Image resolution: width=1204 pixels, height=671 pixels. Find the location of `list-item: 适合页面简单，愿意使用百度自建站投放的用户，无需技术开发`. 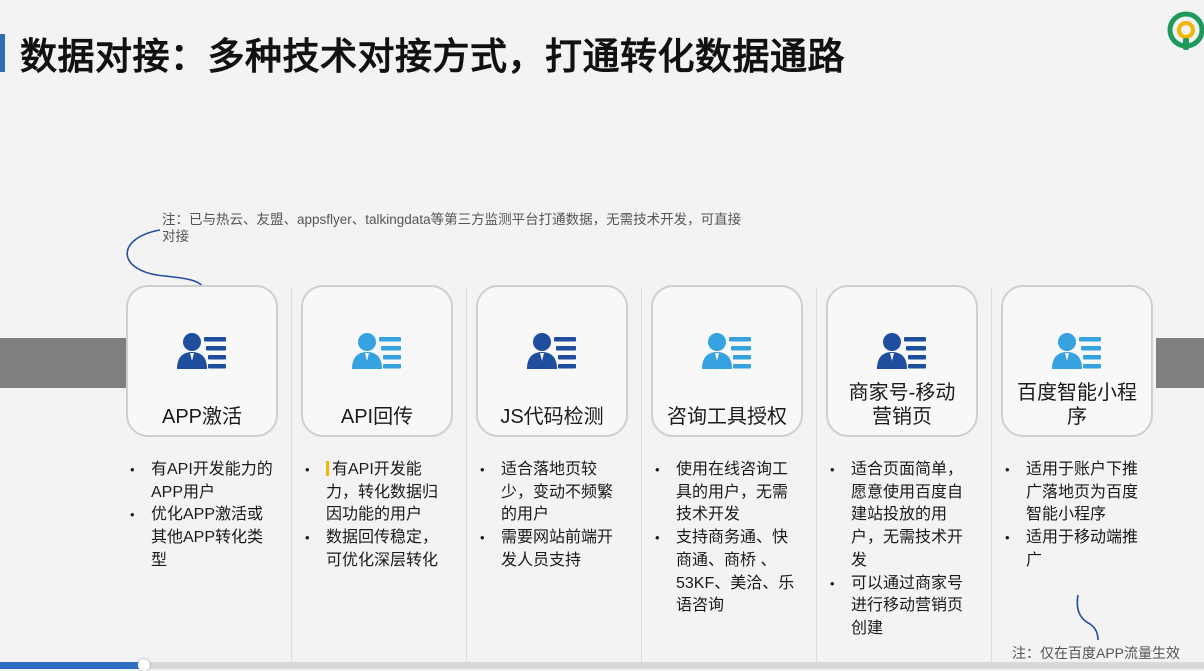

list-item: 适合页面简单，愿意使用百度自建站投放的用户，无需技术开发 is located at coordinates (899, 516).